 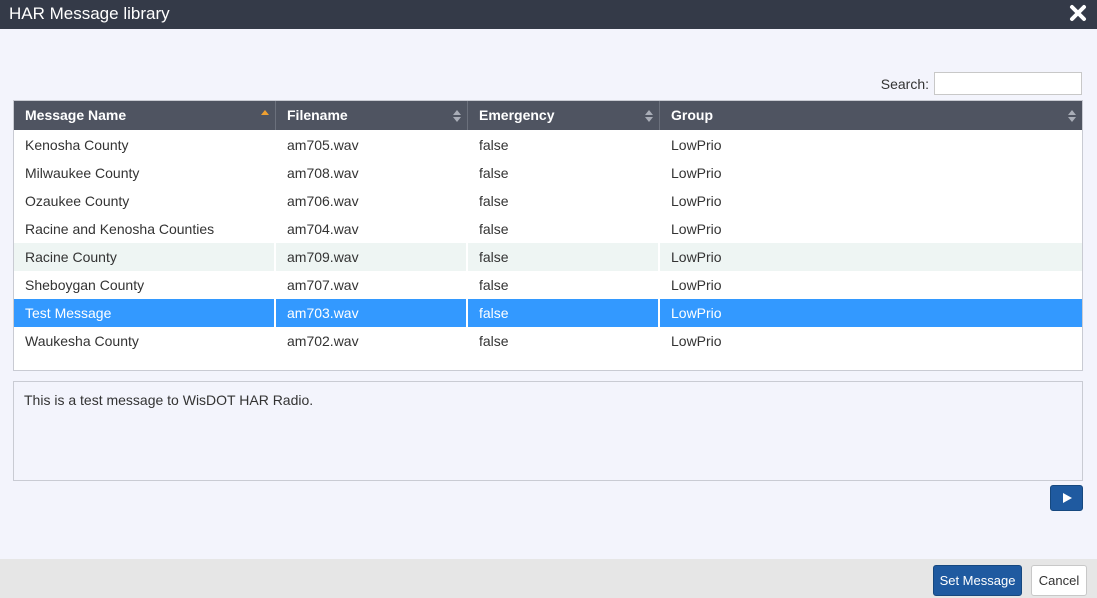 What do you see at coordinates (372, 115) in the screenshot?
I see `column-header-filename: Filename` at bounding box center [372, 115].